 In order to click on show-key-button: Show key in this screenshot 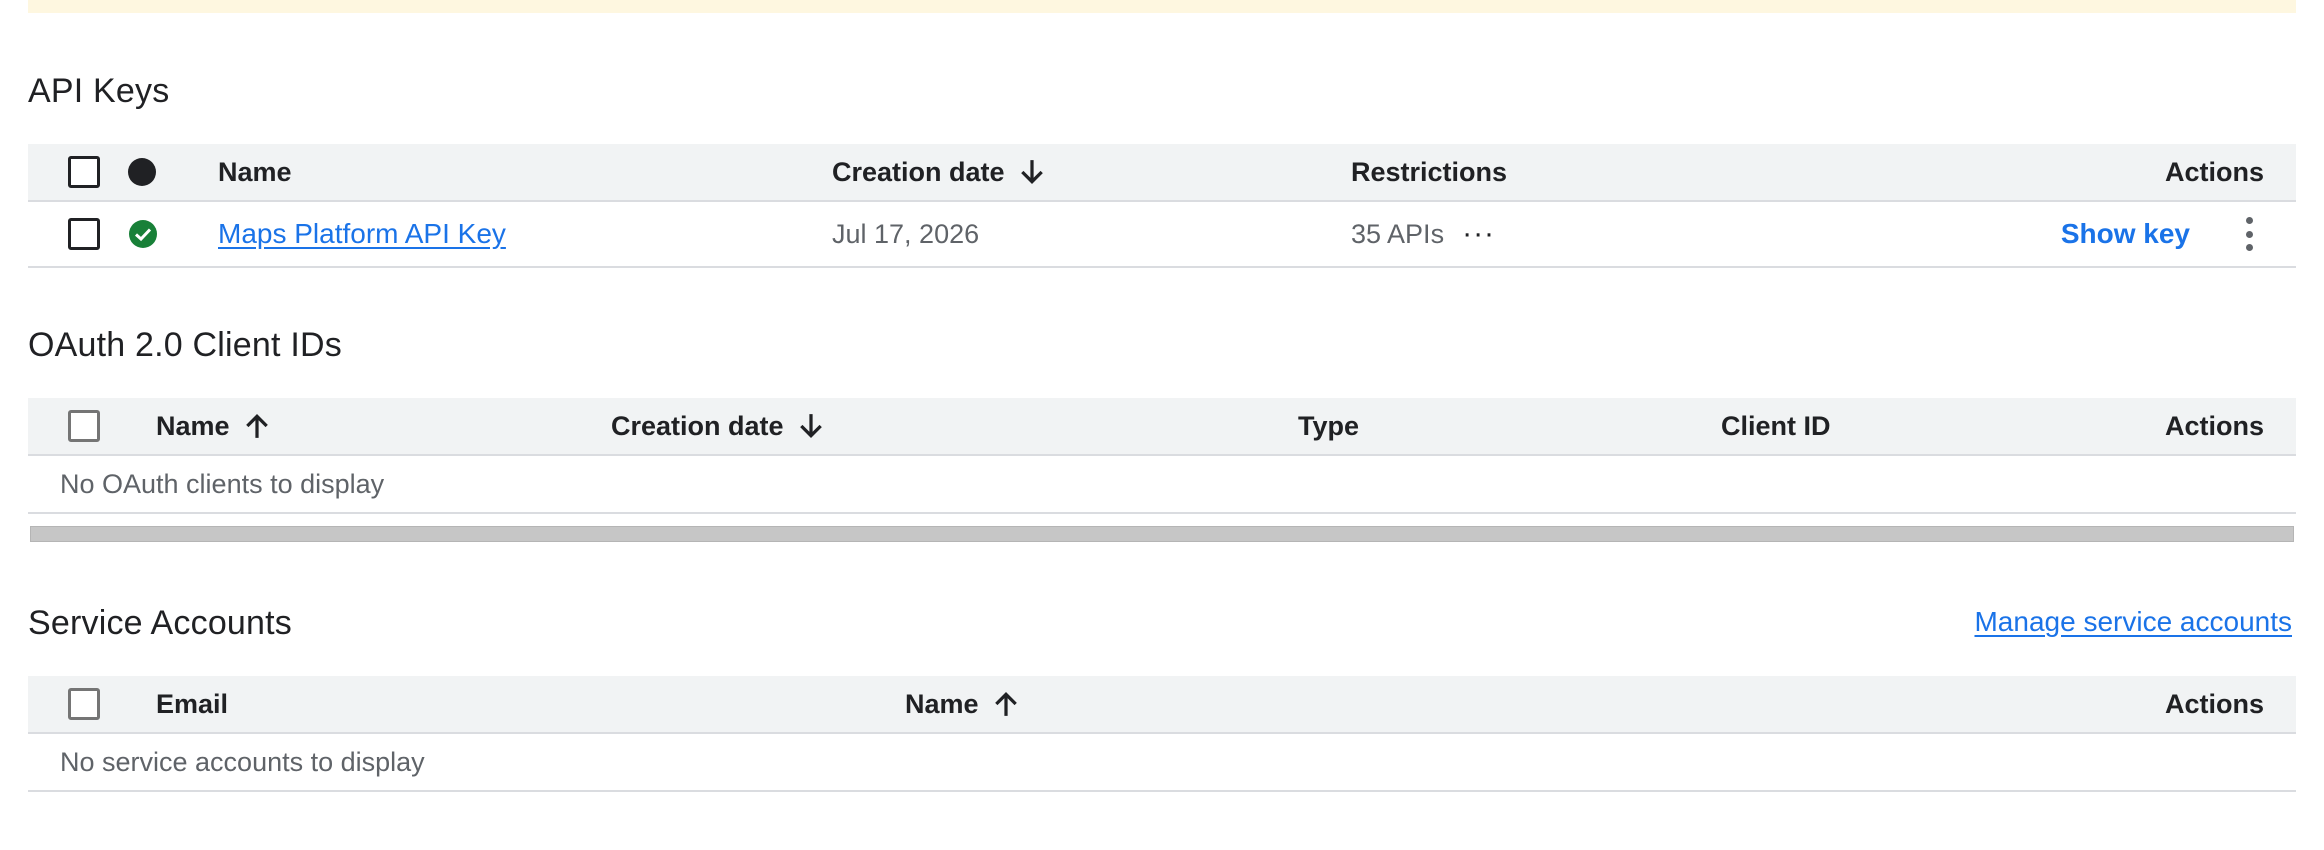, I will do `click(2125, 234)`.